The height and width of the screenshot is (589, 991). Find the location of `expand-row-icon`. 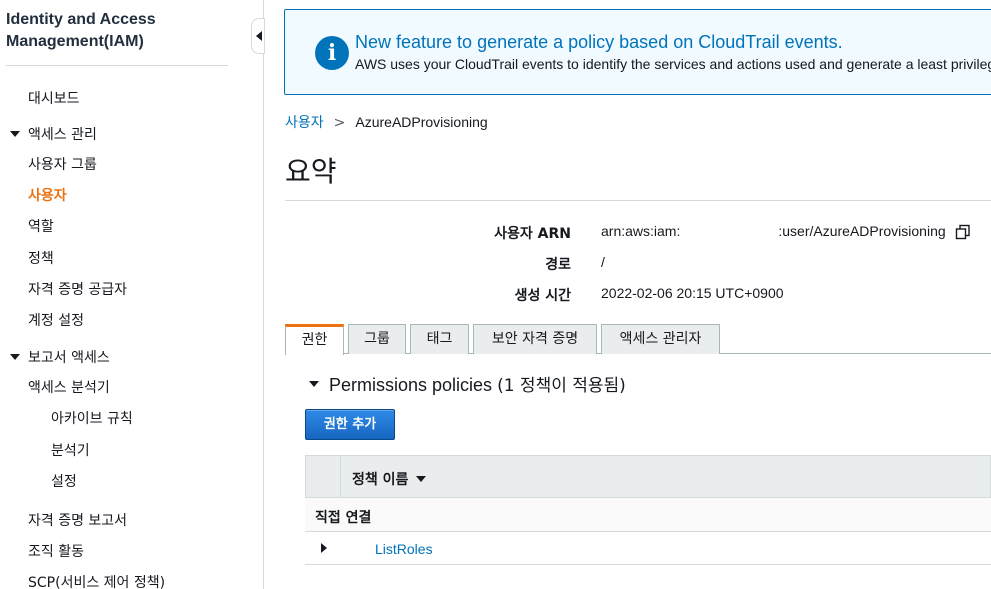

expand-row-icon is located at coordinates (324, 548).